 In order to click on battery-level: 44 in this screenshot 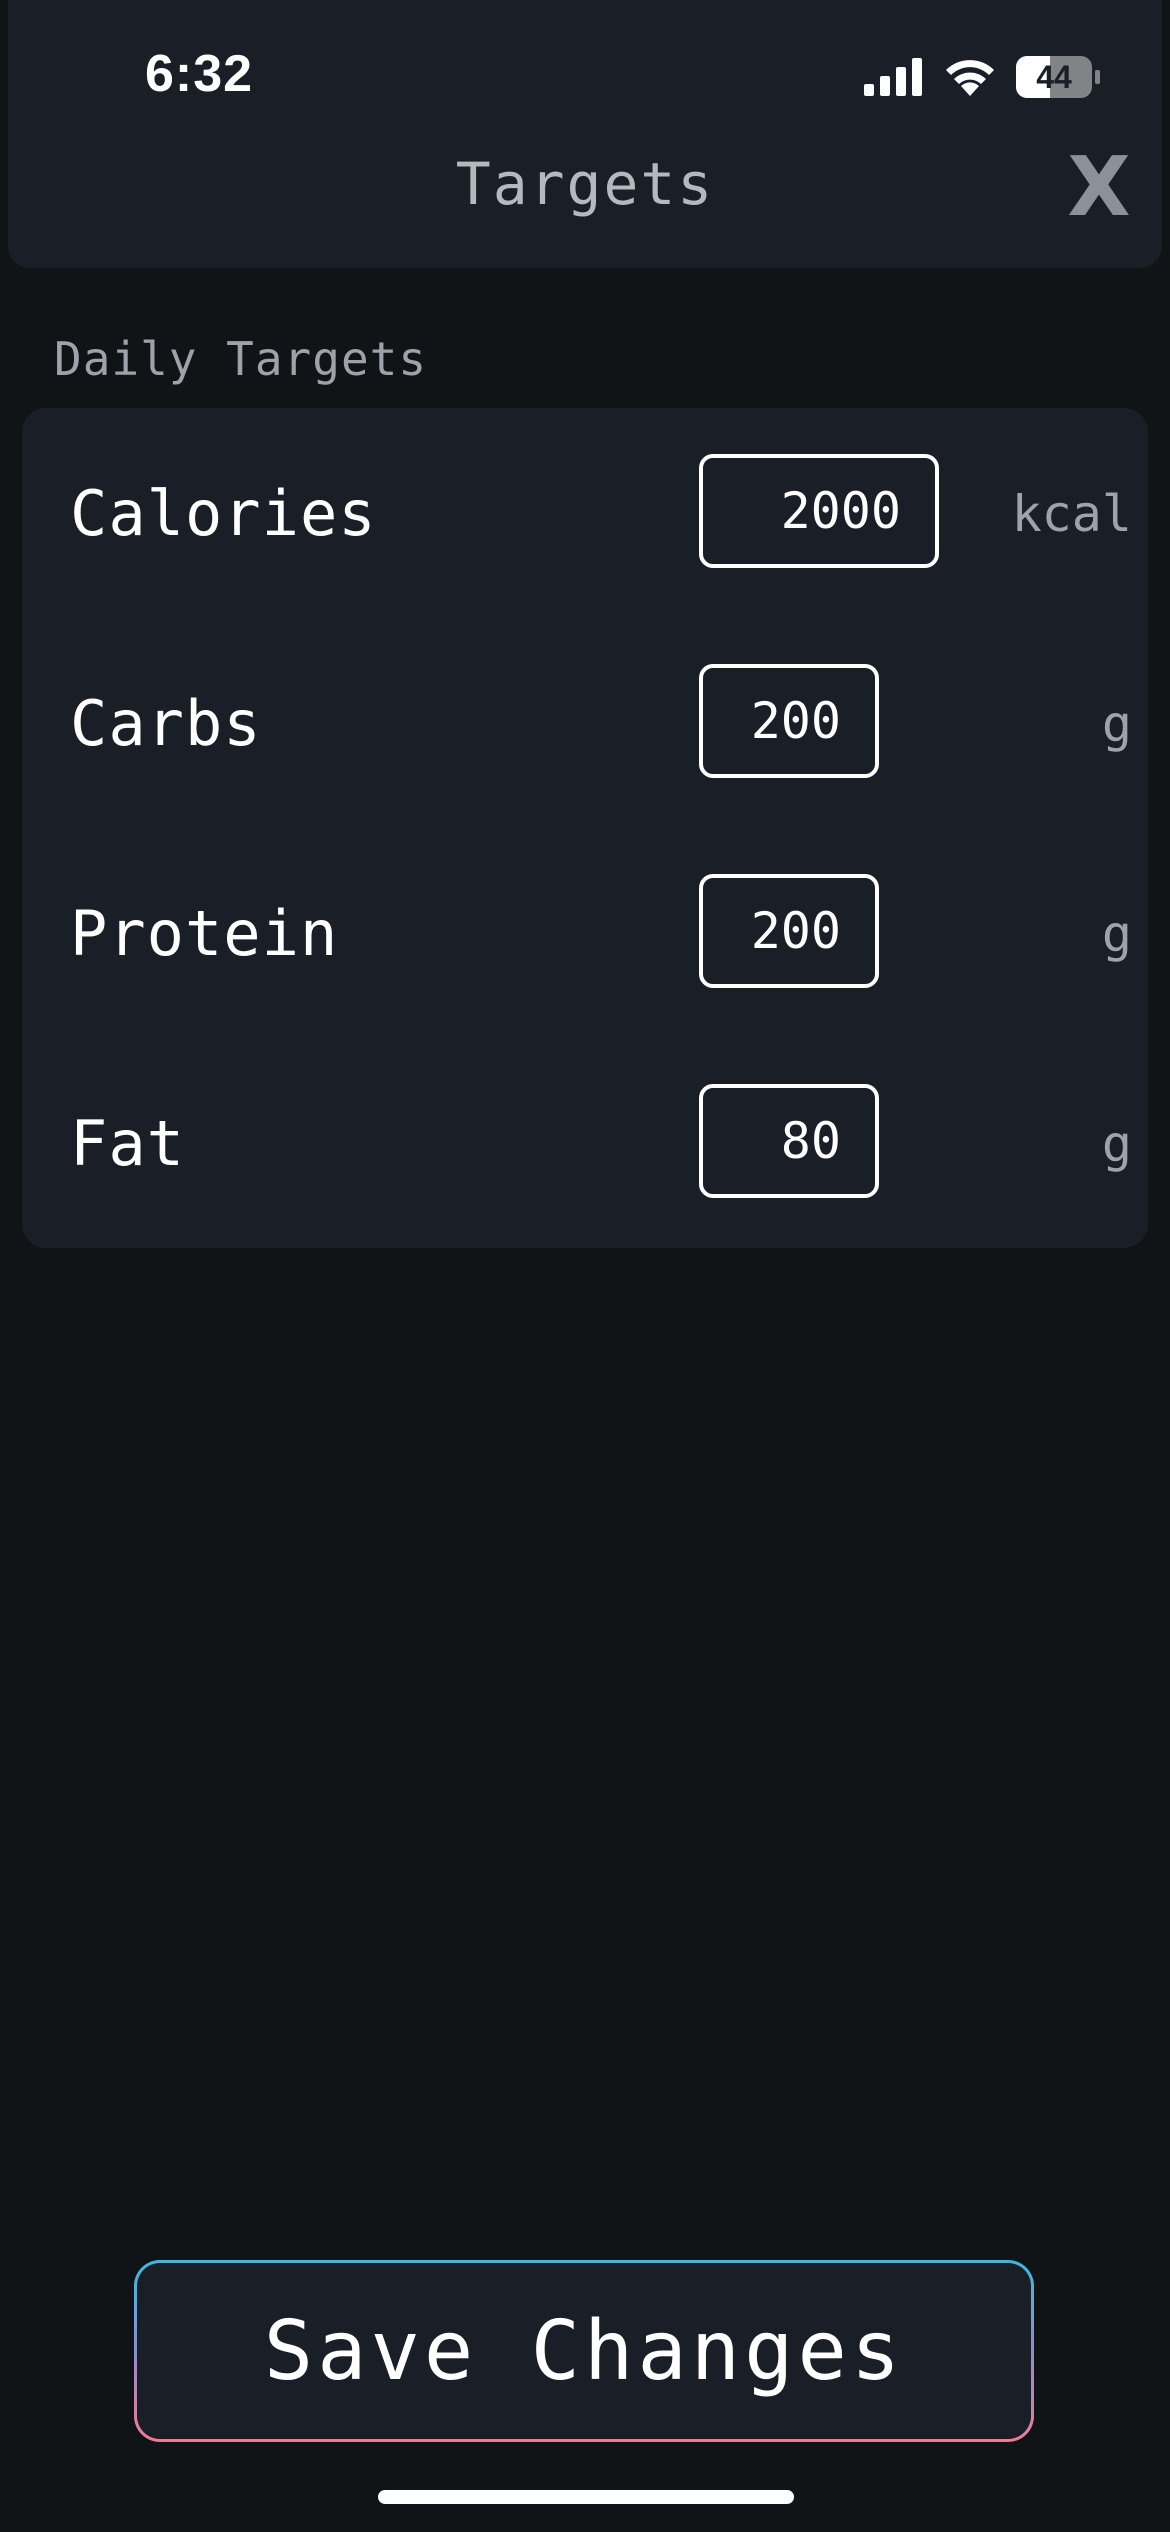, I will do `click(1054, 77)`.